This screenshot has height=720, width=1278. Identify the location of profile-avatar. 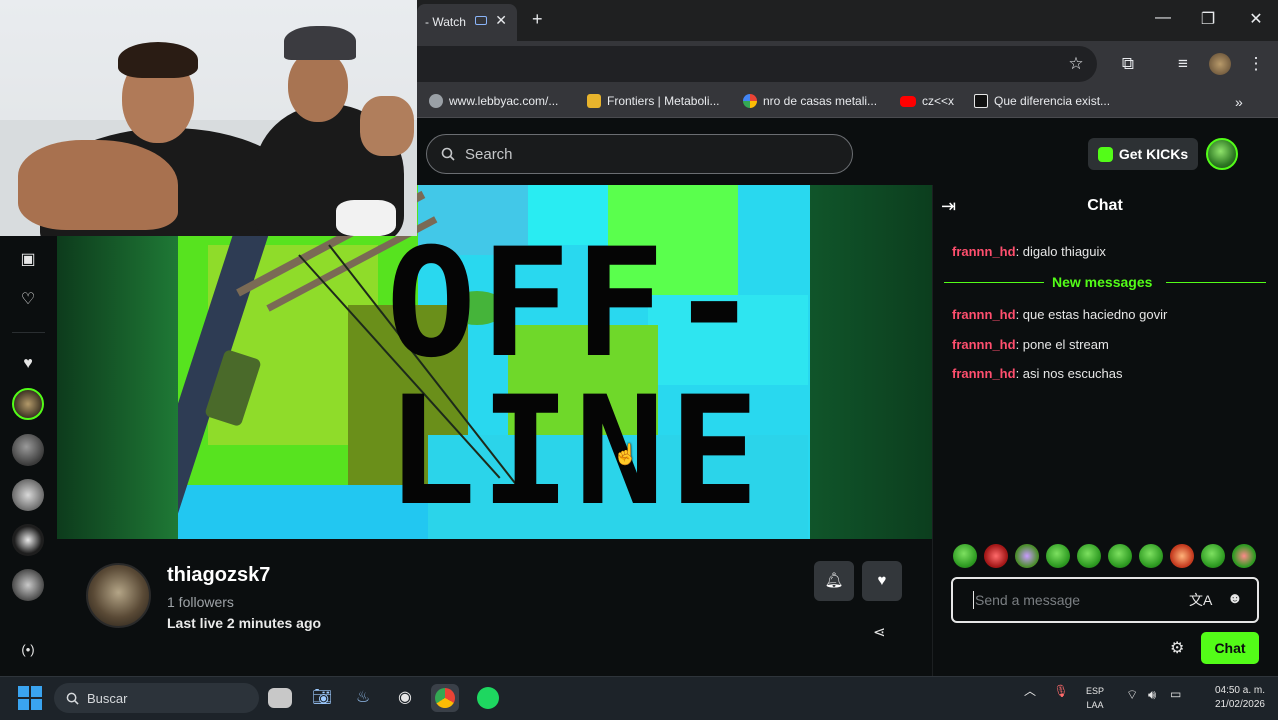
(1220, 64).